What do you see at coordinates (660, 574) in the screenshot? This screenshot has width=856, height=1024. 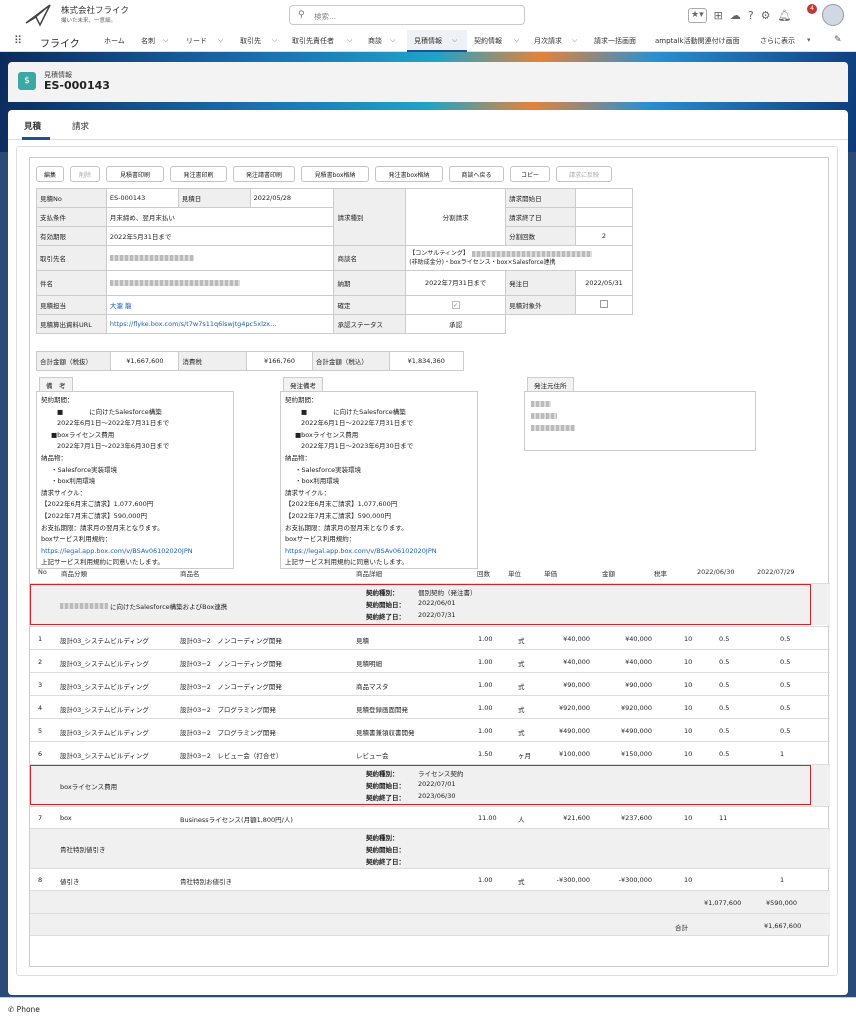 I see `col-tax: 税率` at bounding box center [660, 574].